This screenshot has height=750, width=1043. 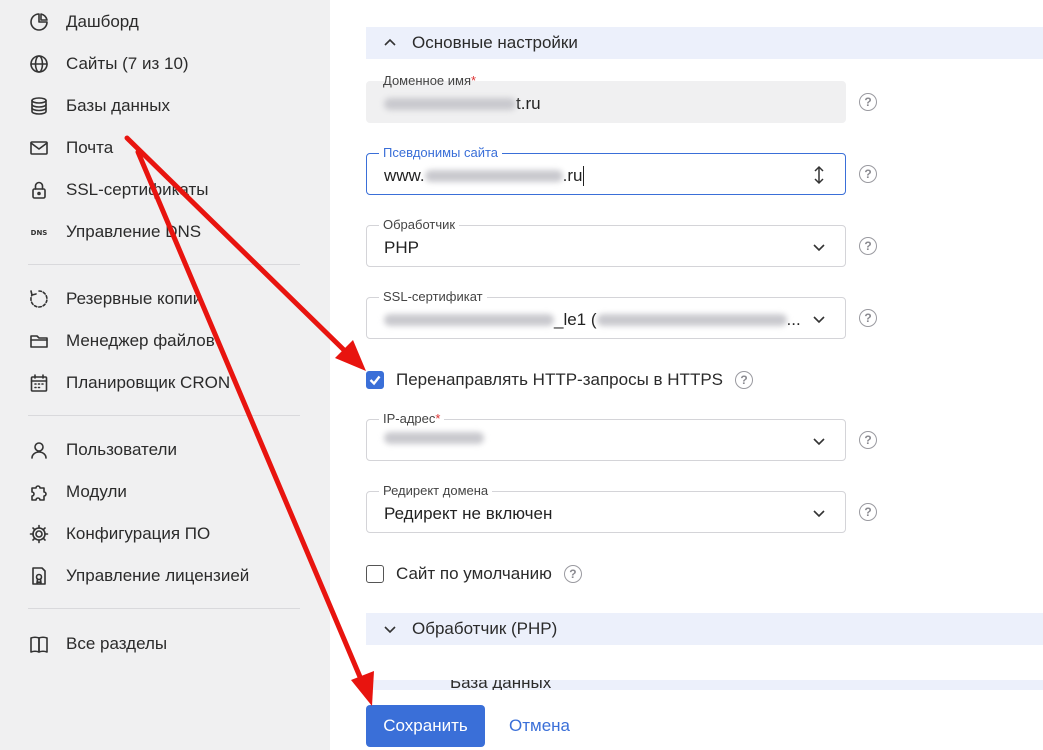 I want to click on sidebar-item-label: Управление лицензией, so click(x=158, y=575).